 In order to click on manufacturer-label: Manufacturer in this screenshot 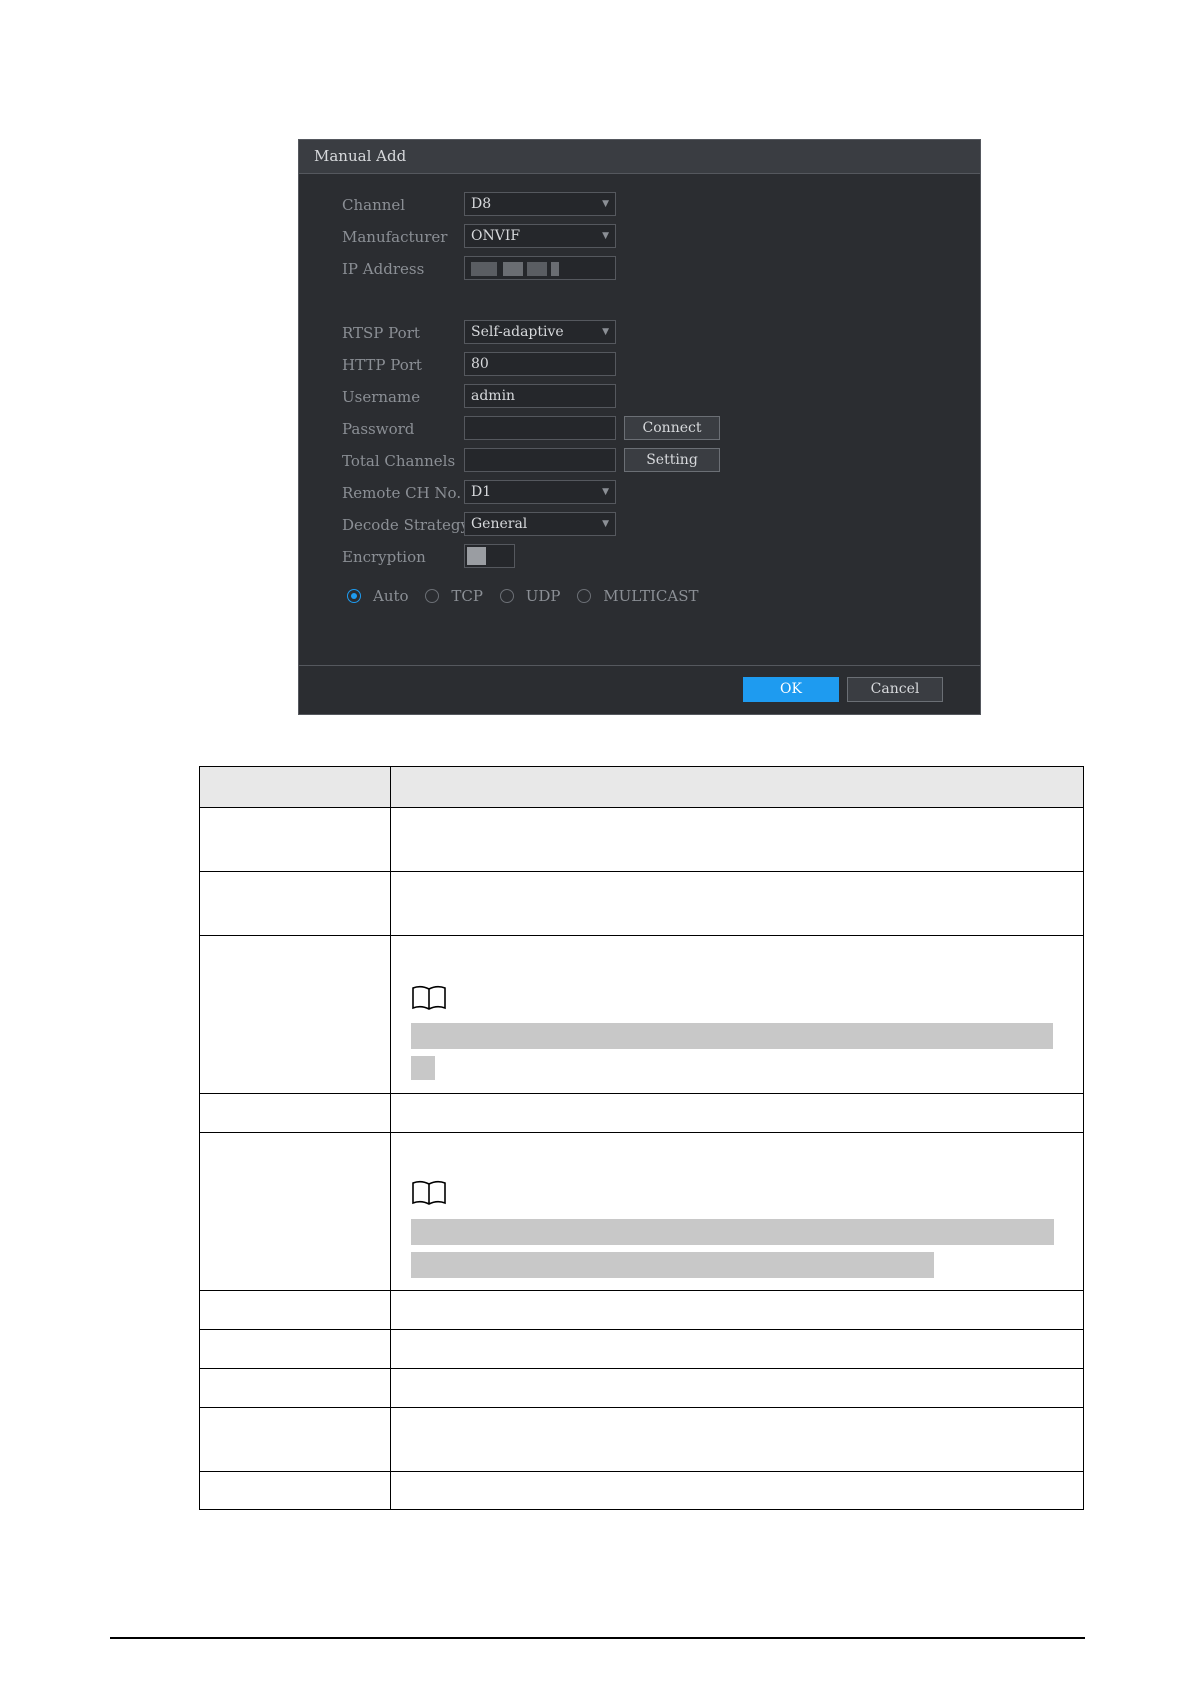, I will do `click(395, 237)`.